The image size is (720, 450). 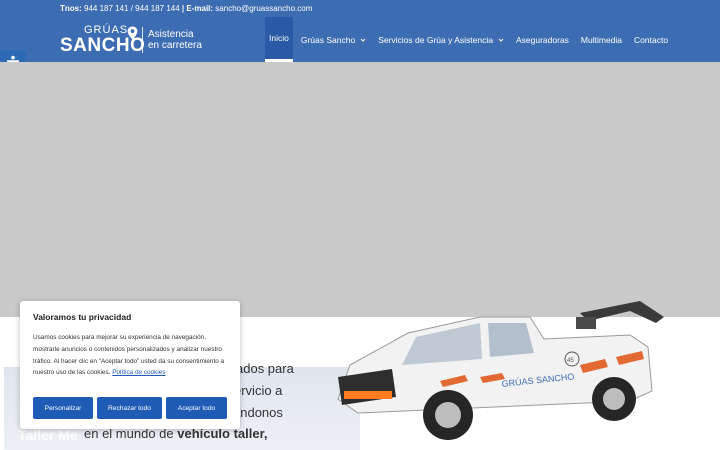 I want to click on photo-caption: Taller Me, so click(x=48, y=435).